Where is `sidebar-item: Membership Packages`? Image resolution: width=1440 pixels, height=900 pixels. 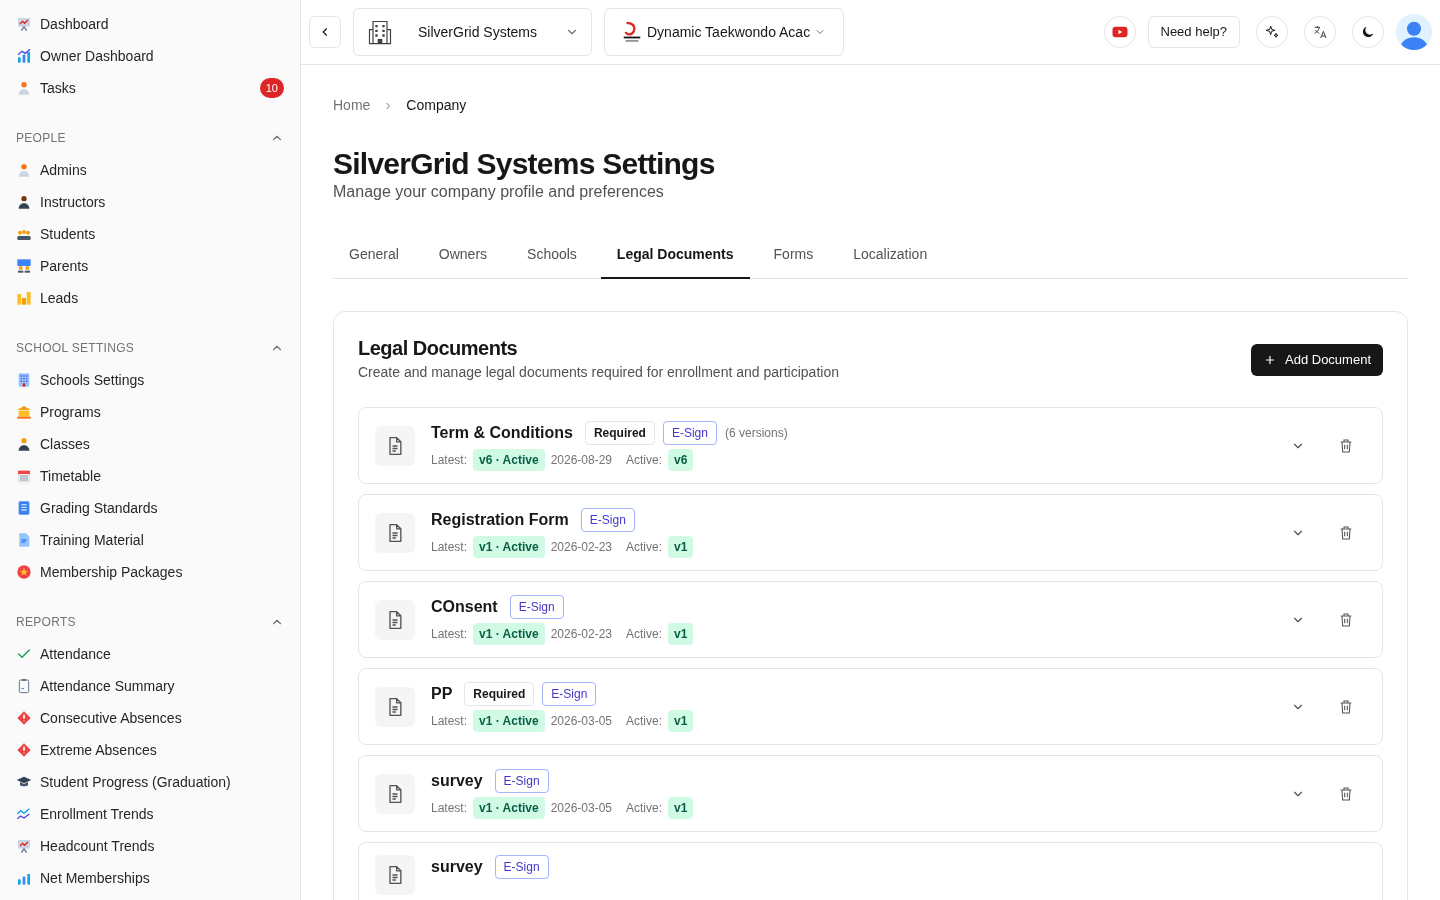 sidebar-item: Membership Packages is located at coordinates (150, 572).